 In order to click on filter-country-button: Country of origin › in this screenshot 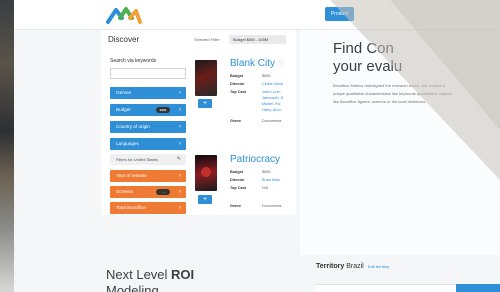, I will do `click(148, 127)`.